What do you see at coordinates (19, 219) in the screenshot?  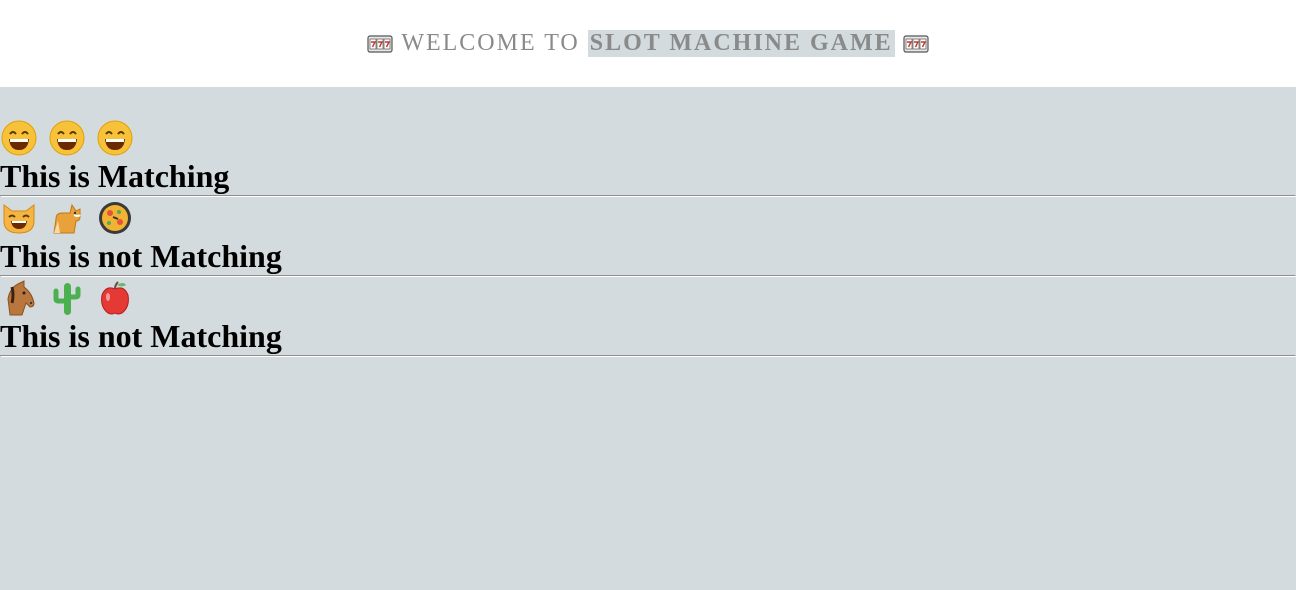 I see `grinning-cat-icon` at bounding box center [19, 219].